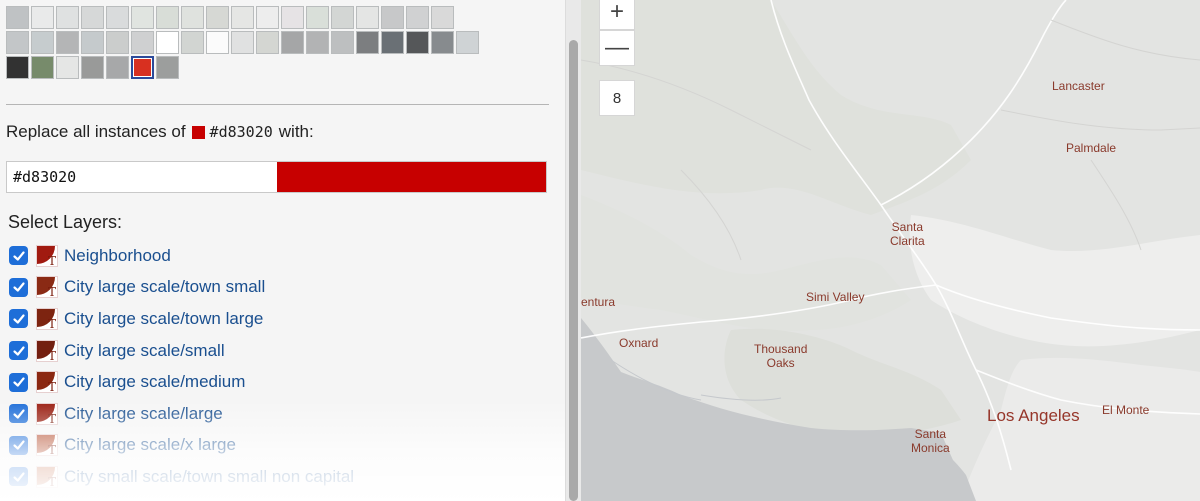 The image size is (1200, 501). What do you see at coordinates (117, 256) in the screenshot?
I see `layer-label: Neighborhood` at bounding box center [117, 256].